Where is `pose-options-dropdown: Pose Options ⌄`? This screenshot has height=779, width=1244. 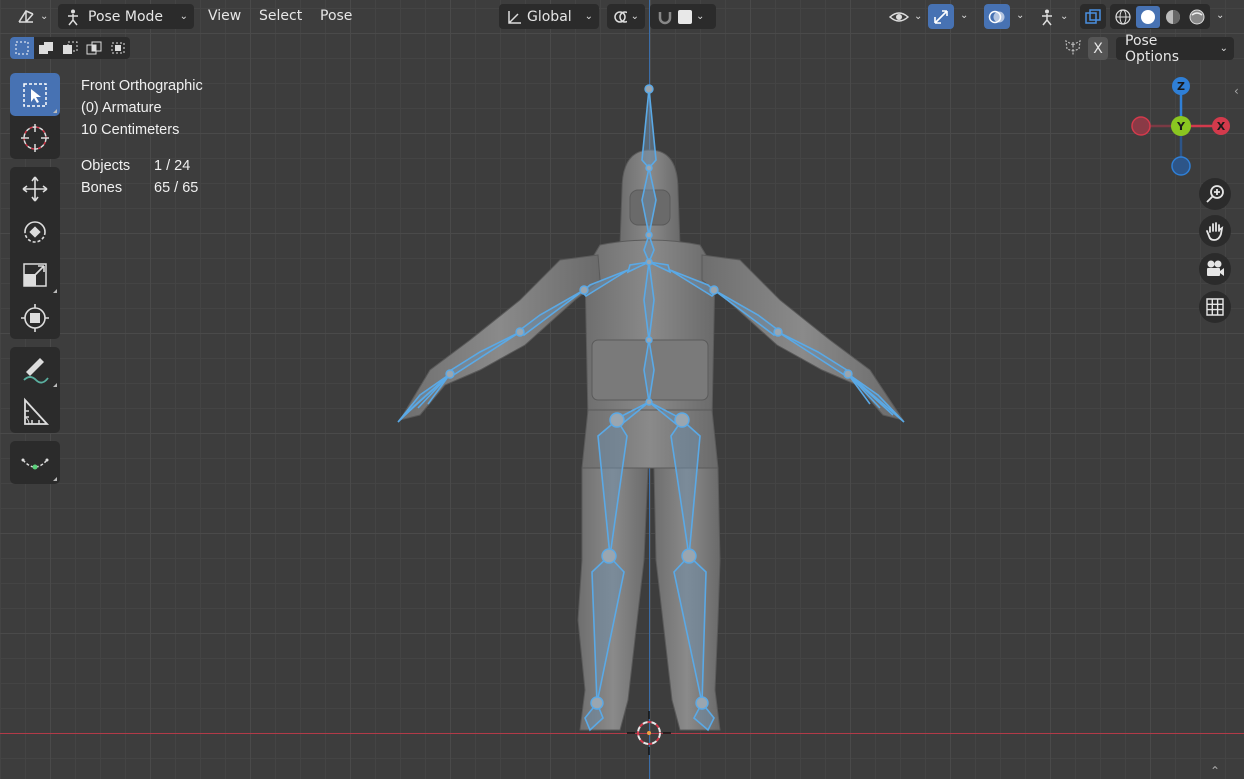 pose-options-dropdown: Pose Options ⌄ is located at coordinates (1175, 49).